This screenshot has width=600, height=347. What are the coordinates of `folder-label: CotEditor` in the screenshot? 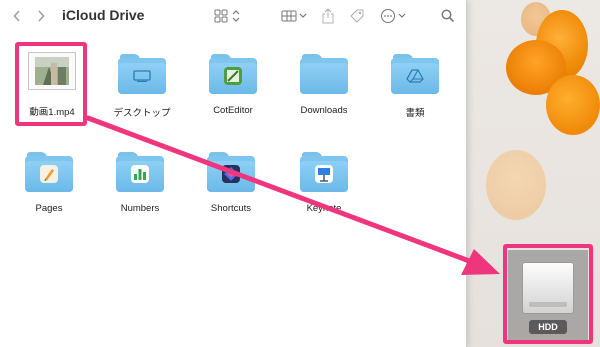 It's located at (233, 110).